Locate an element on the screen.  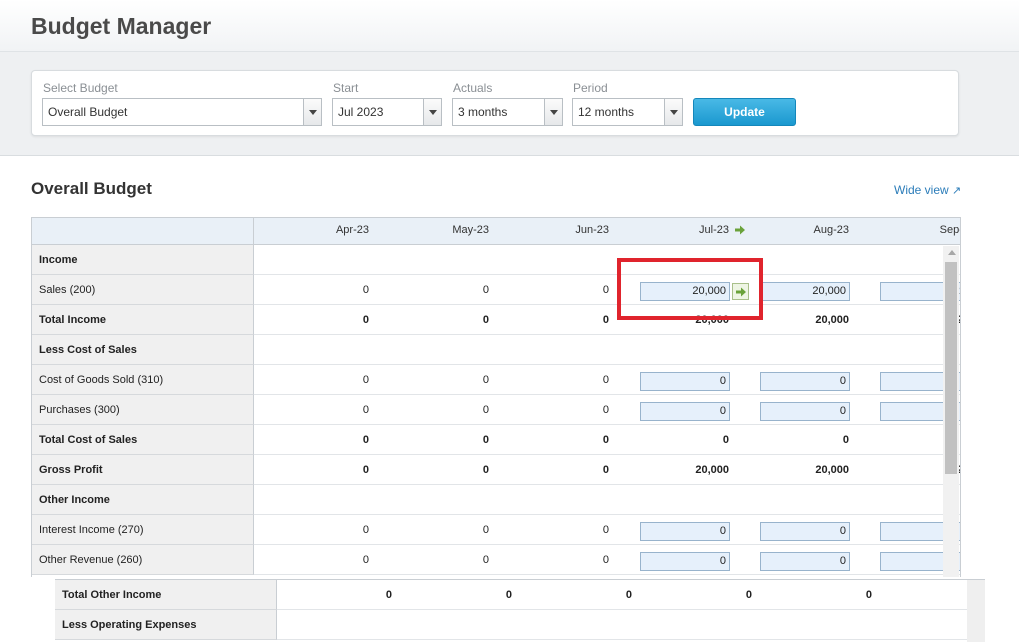
vertical-scrollbar is located at coordinates (951, 411).